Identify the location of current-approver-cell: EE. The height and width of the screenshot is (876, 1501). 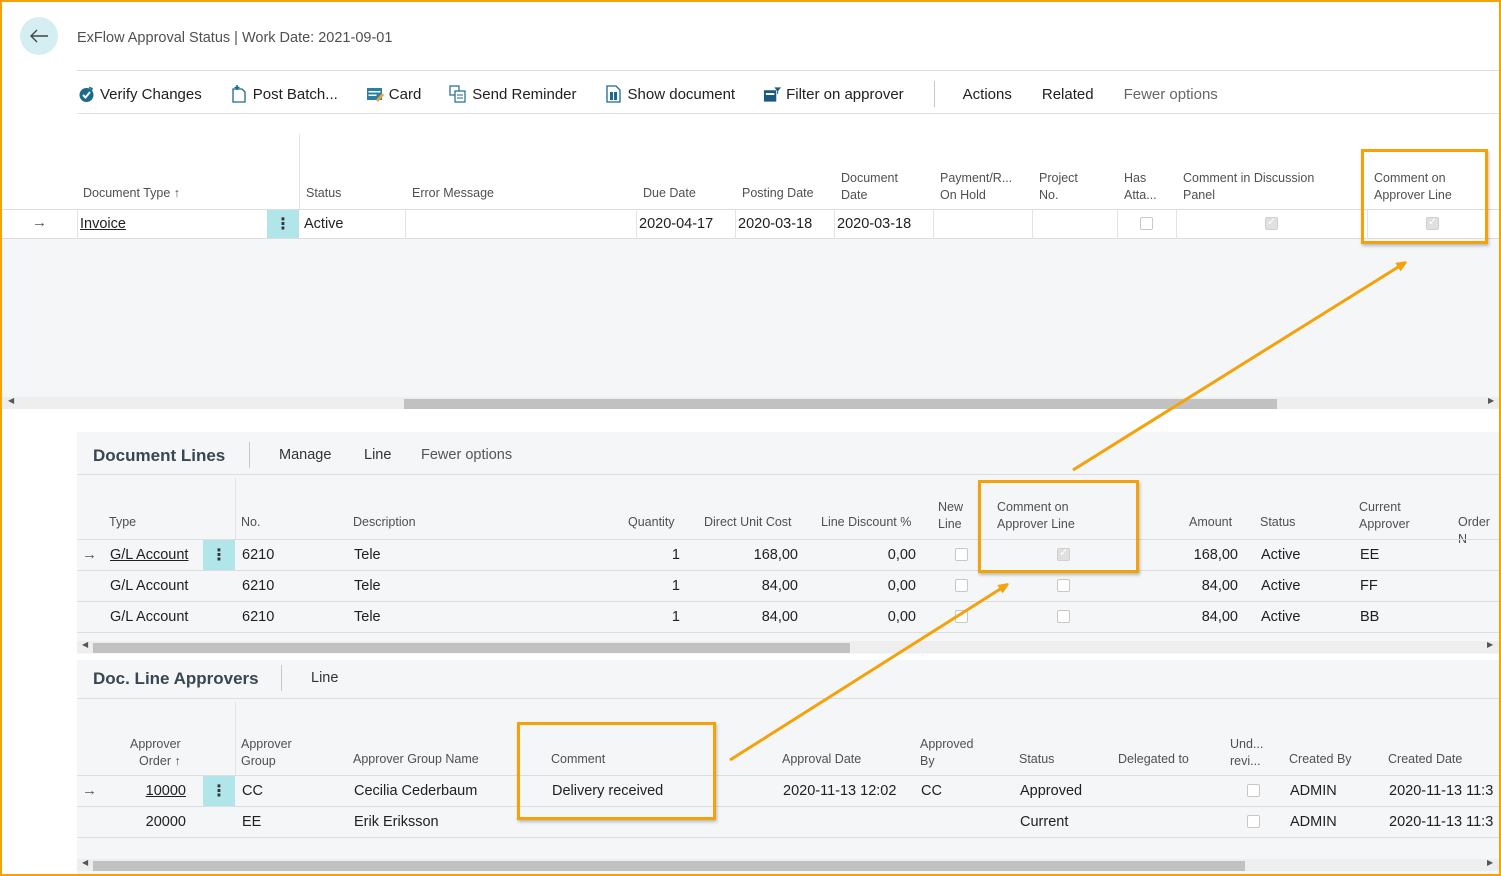
(1369, 555).